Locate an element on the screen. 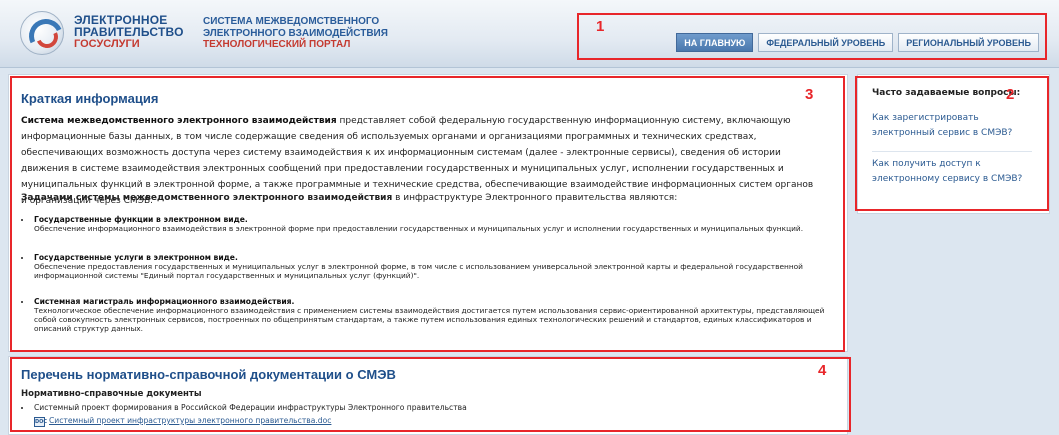 Image resolution: width=1059 pixels, height=435 pixels. portal-title-line-2: ЭЛЕКТРОННОГО ВЗАИМОДЕЙСТВИЯ is located at coordinates (295, 33).